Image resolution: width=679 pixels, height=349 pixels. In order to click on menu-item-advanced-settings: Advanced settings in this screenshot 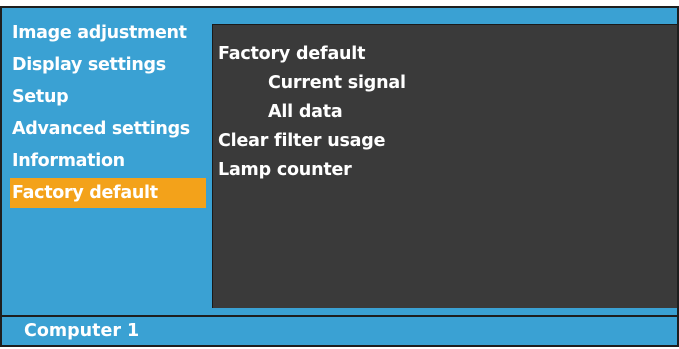, I will do `click(108, 129)`.